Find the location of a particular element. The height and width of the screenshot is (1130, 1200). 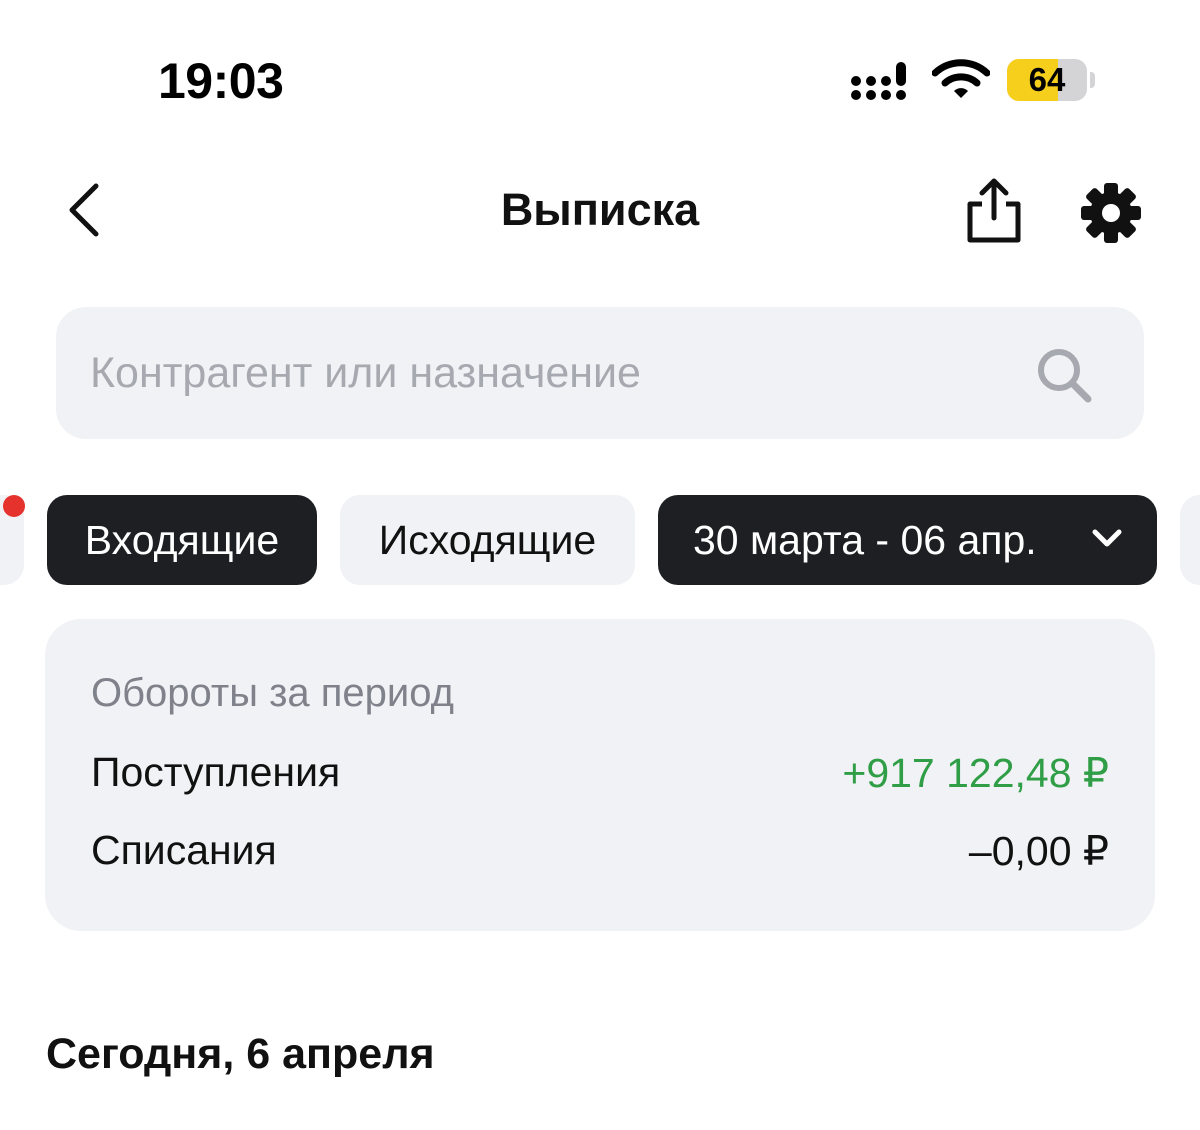

filter-chip-partial-right is located at coordinates (1190, 540).